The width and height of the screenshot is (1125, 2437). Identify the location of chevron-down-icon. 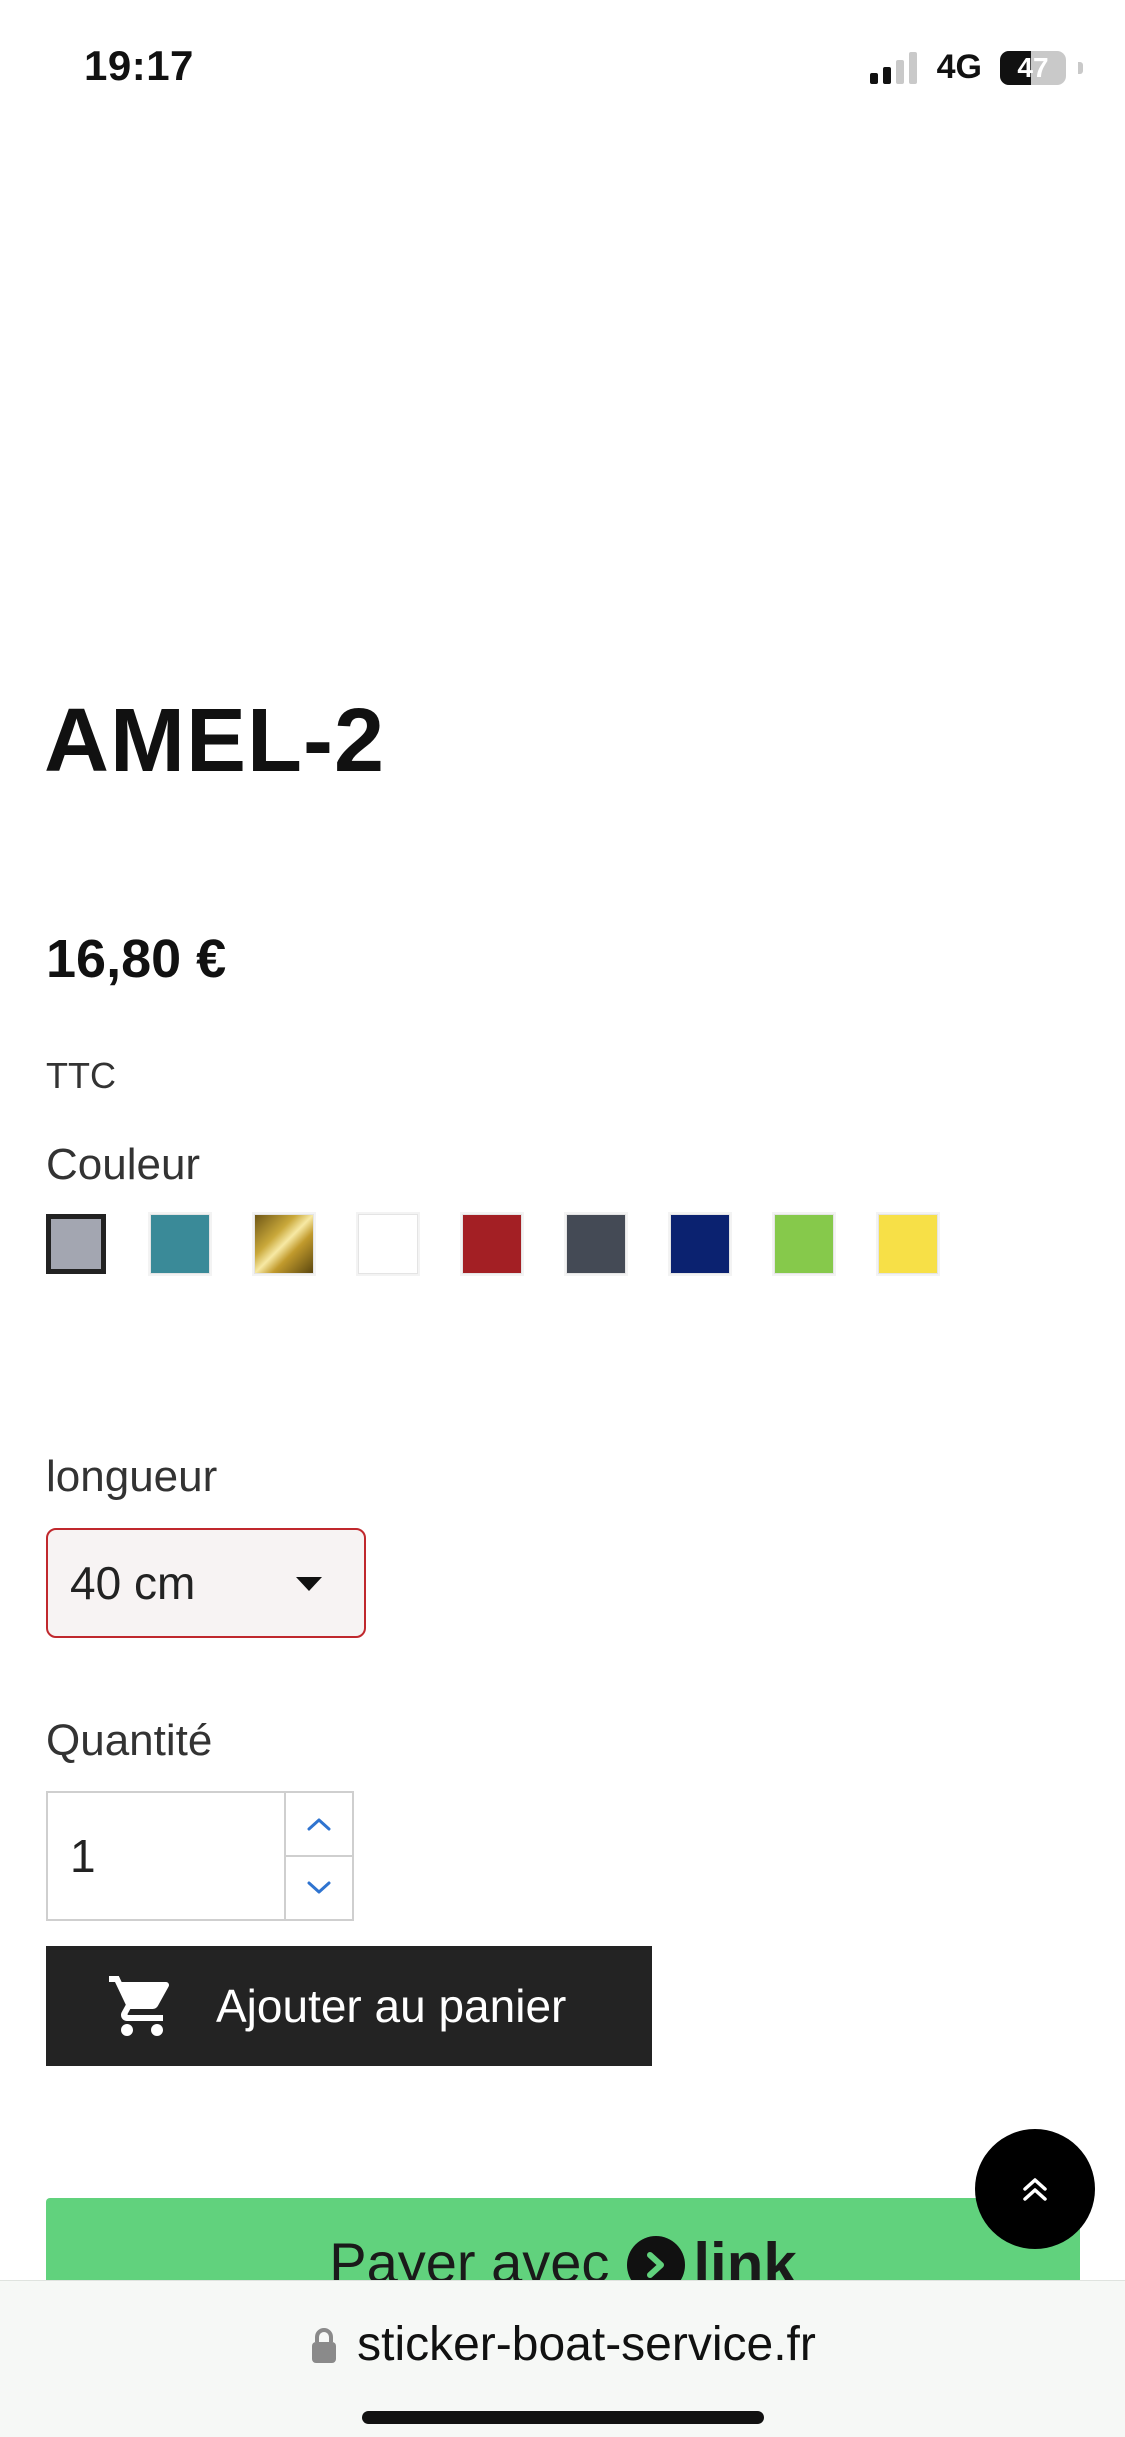
(319, 1887).